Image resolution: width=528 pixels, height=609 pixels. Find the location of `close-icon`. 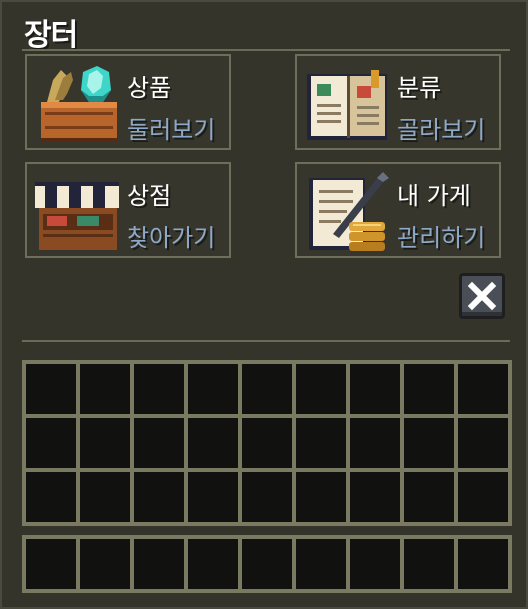

close-icon is located at coordinates (482, 296).